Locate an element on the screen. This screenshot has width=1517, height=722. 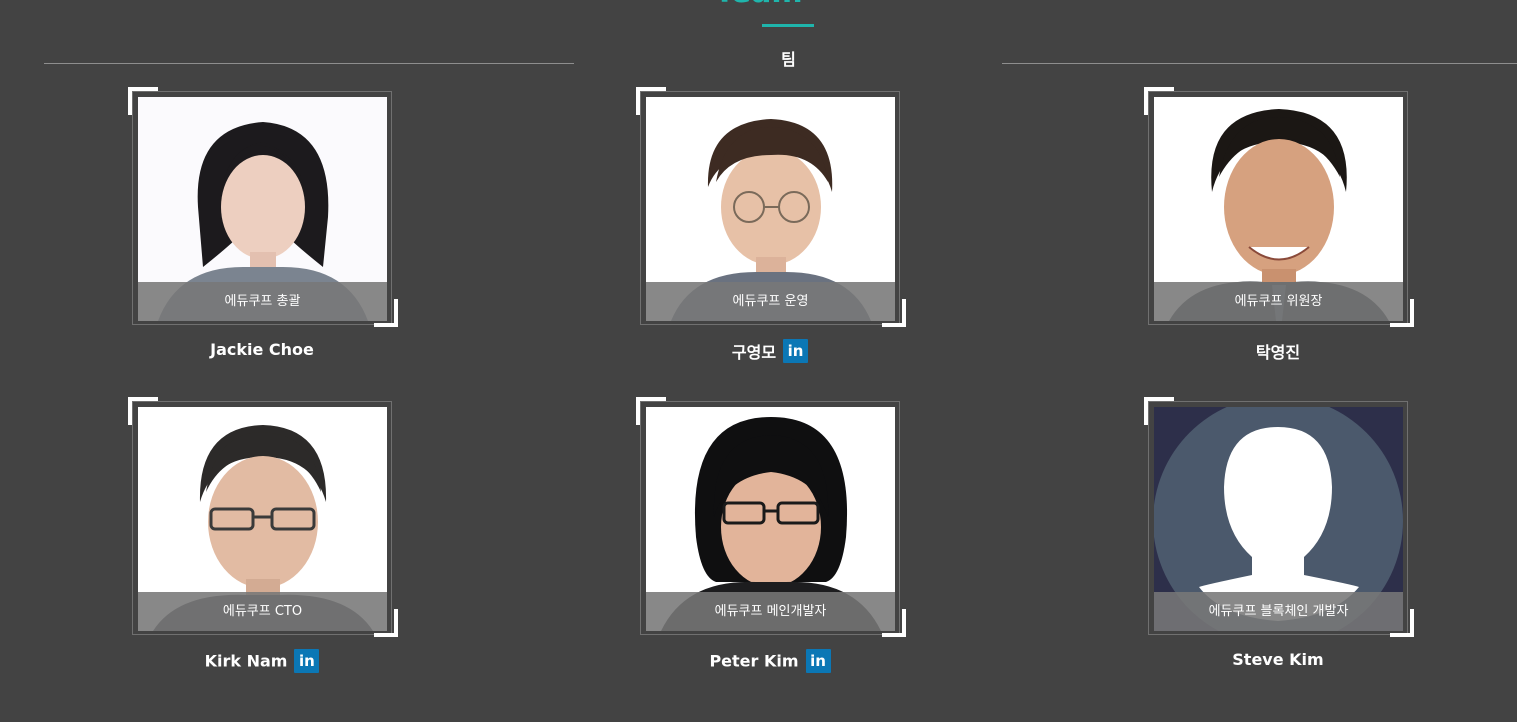
member-name: 탁영진 is located at coordinates (1278, 352).